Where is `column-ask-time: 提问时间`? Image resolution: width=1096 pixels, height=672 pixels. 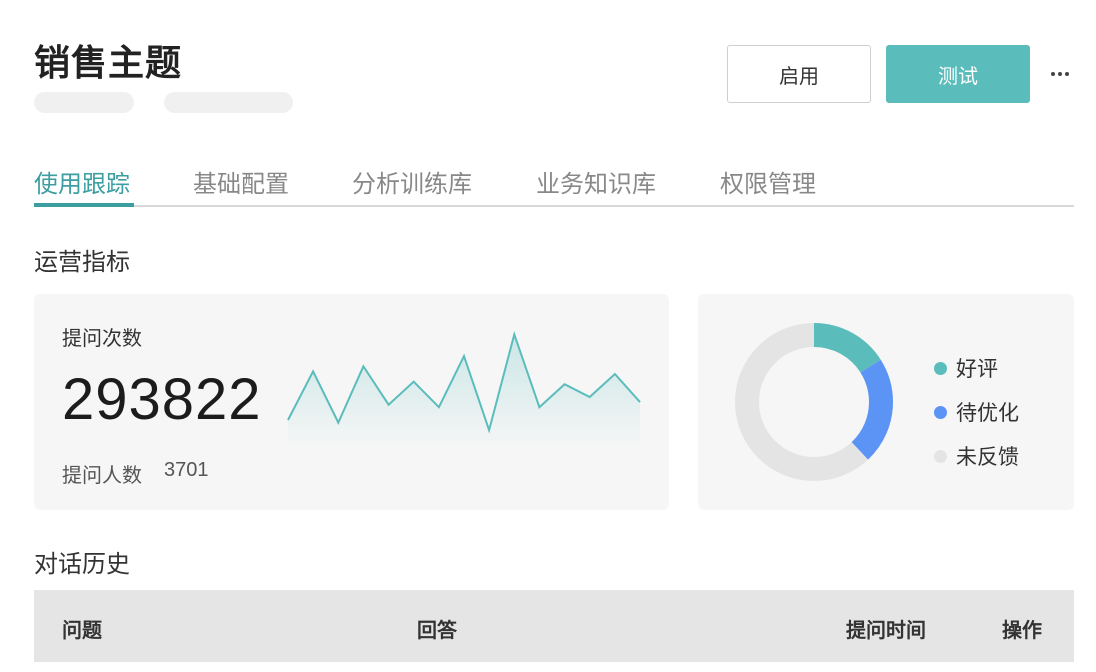 column-ask-time: 提问时间 is located at coordinates (886, 628).